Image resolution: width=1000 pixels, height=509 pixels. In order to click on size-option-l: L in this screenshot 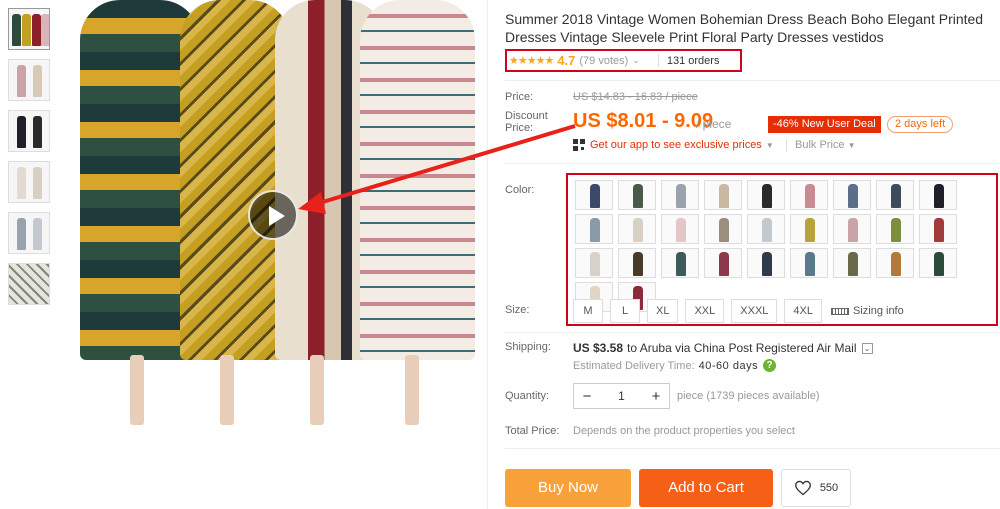, I will do `click(625, 311)`.